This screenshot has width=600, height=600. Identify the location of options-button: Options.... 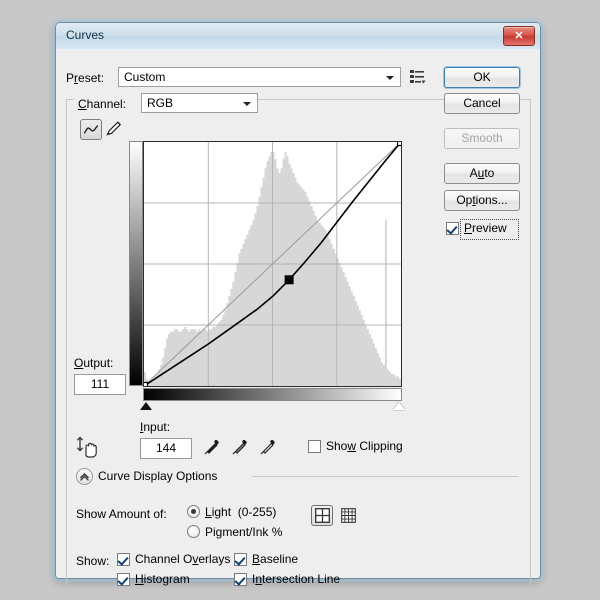
(482, 200).